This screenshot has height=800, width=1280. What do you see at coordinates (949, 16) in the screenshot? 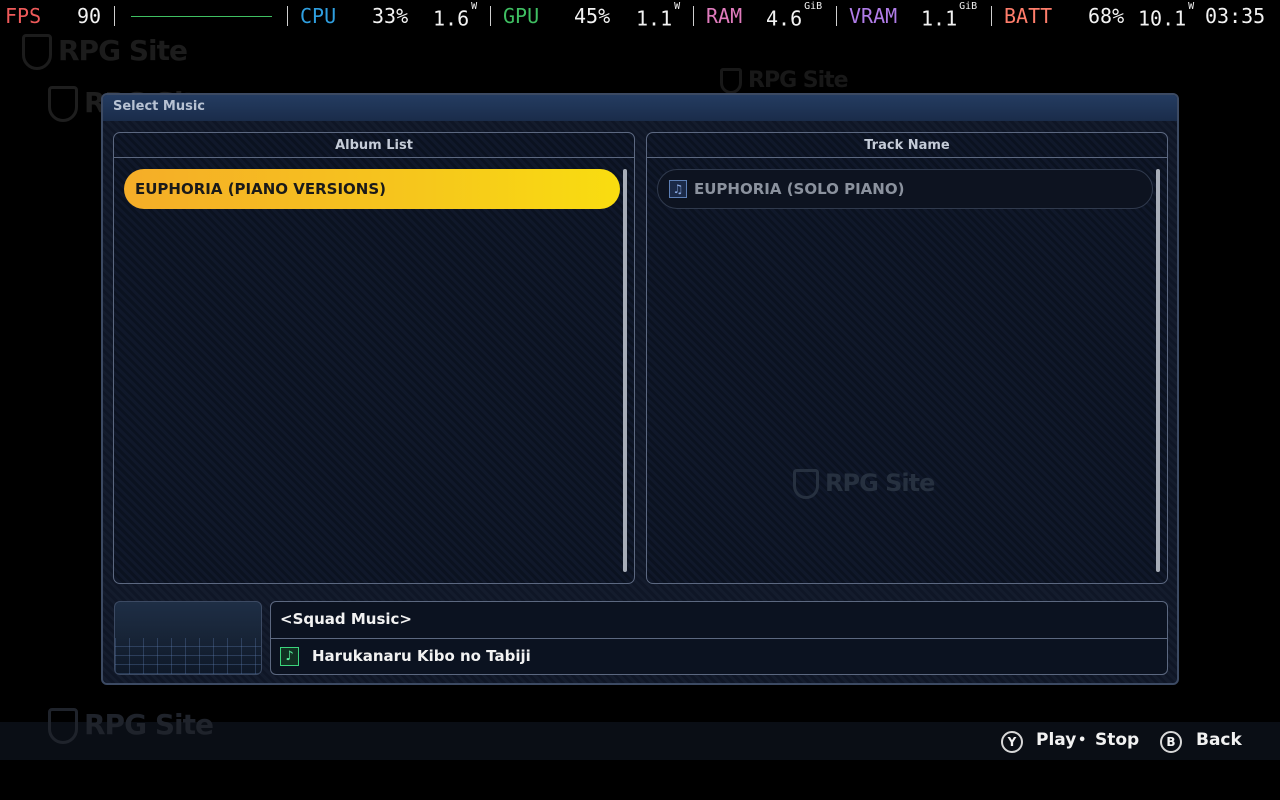
I see `vram-value: 1.1GiB` at bounding box center [949, 16].